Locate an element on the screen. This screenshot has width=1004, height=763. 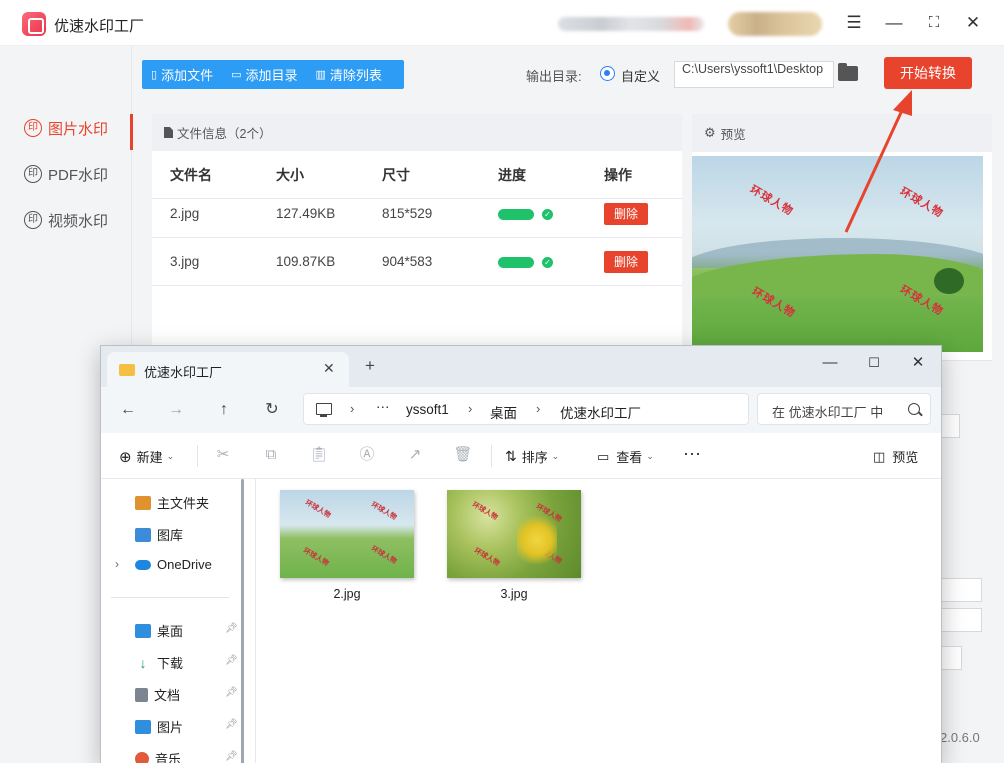
more-options-icon: ··· is located at coordinates (692, 453).